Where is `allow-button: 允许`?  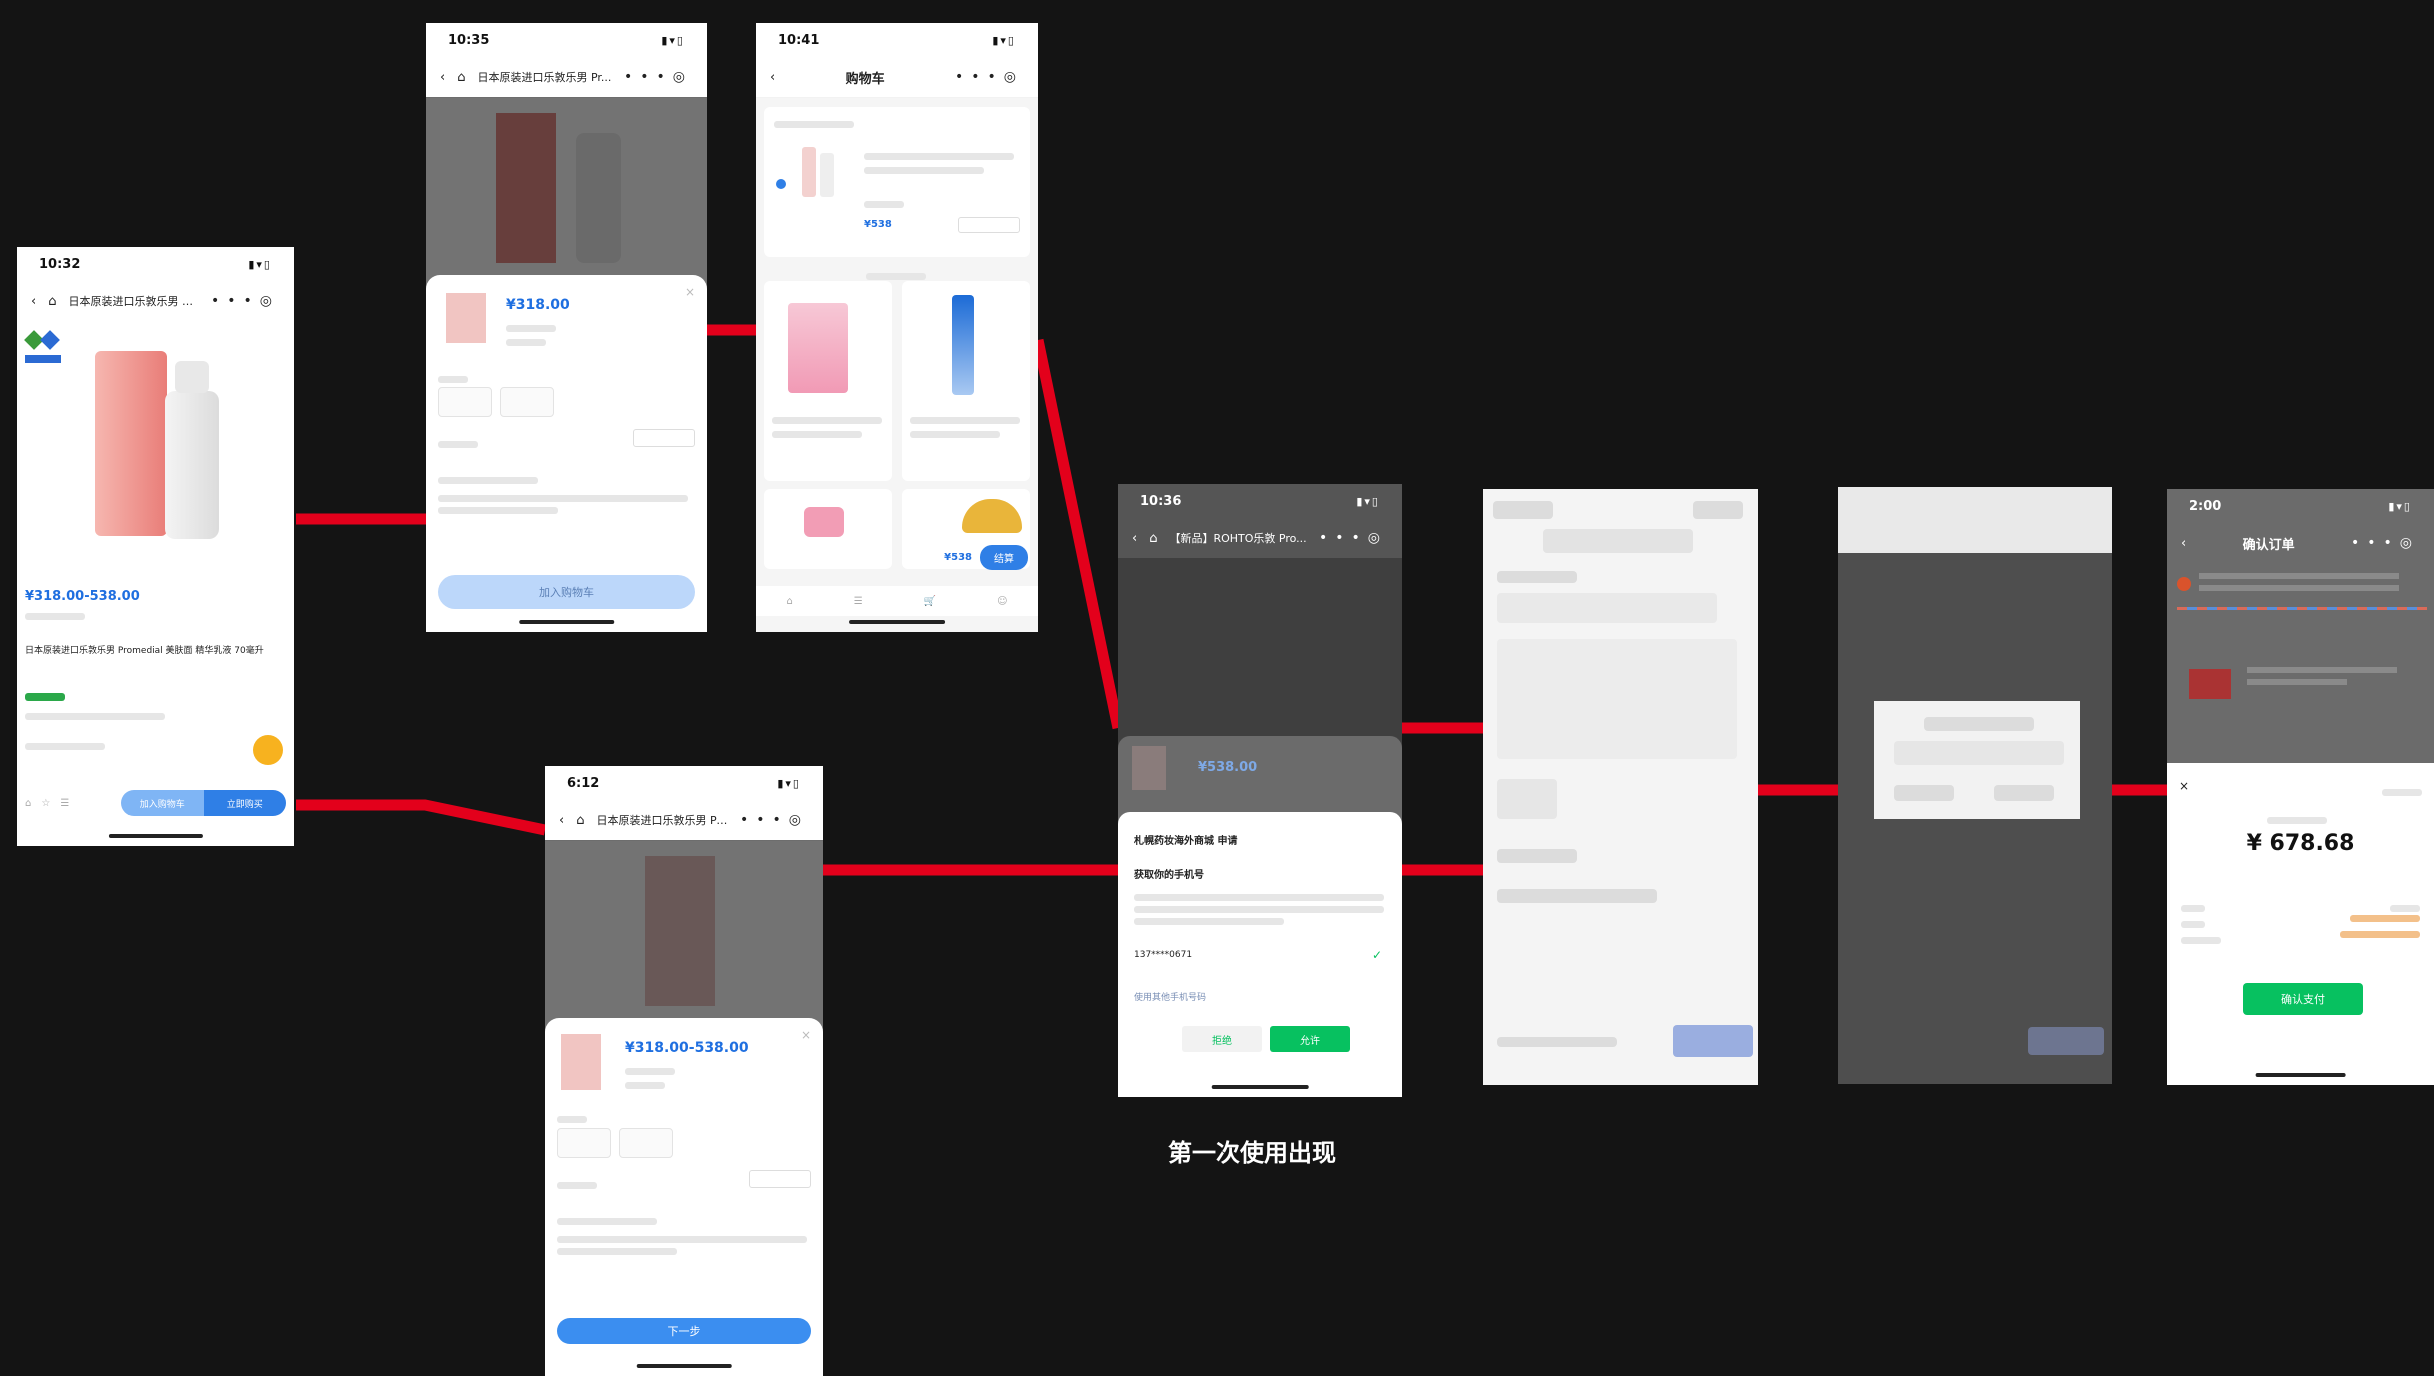
allow-button: 允许 is located at coordinates (1310, 1039).